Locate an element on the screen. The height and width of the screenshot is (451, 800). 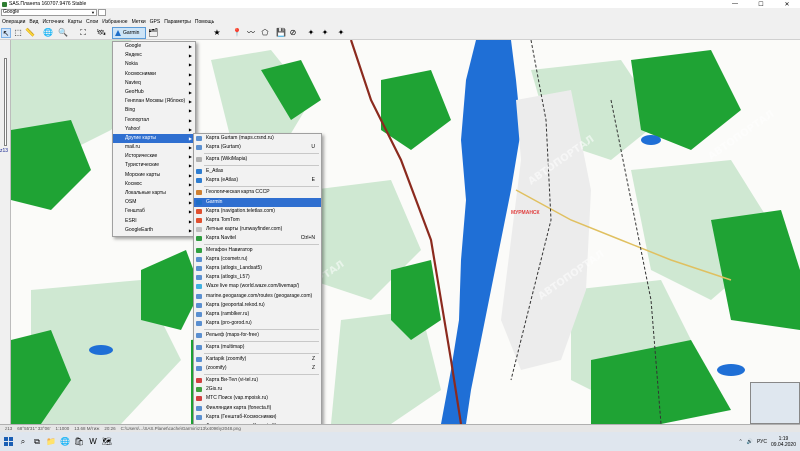
menu-operations: Операции is located at coordinates (13, 22).